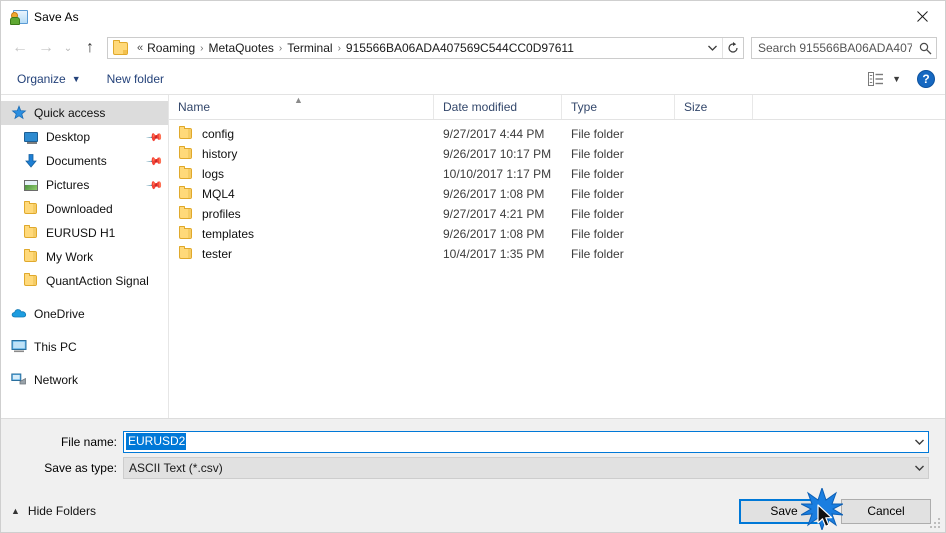 This screenshot has height=533, width=946. What do you see at coordinates (497, 154) in the screenshot?
I see `date-modified-cell: 9/26/2017 10:17 PM` at bounding box center [497, 154].